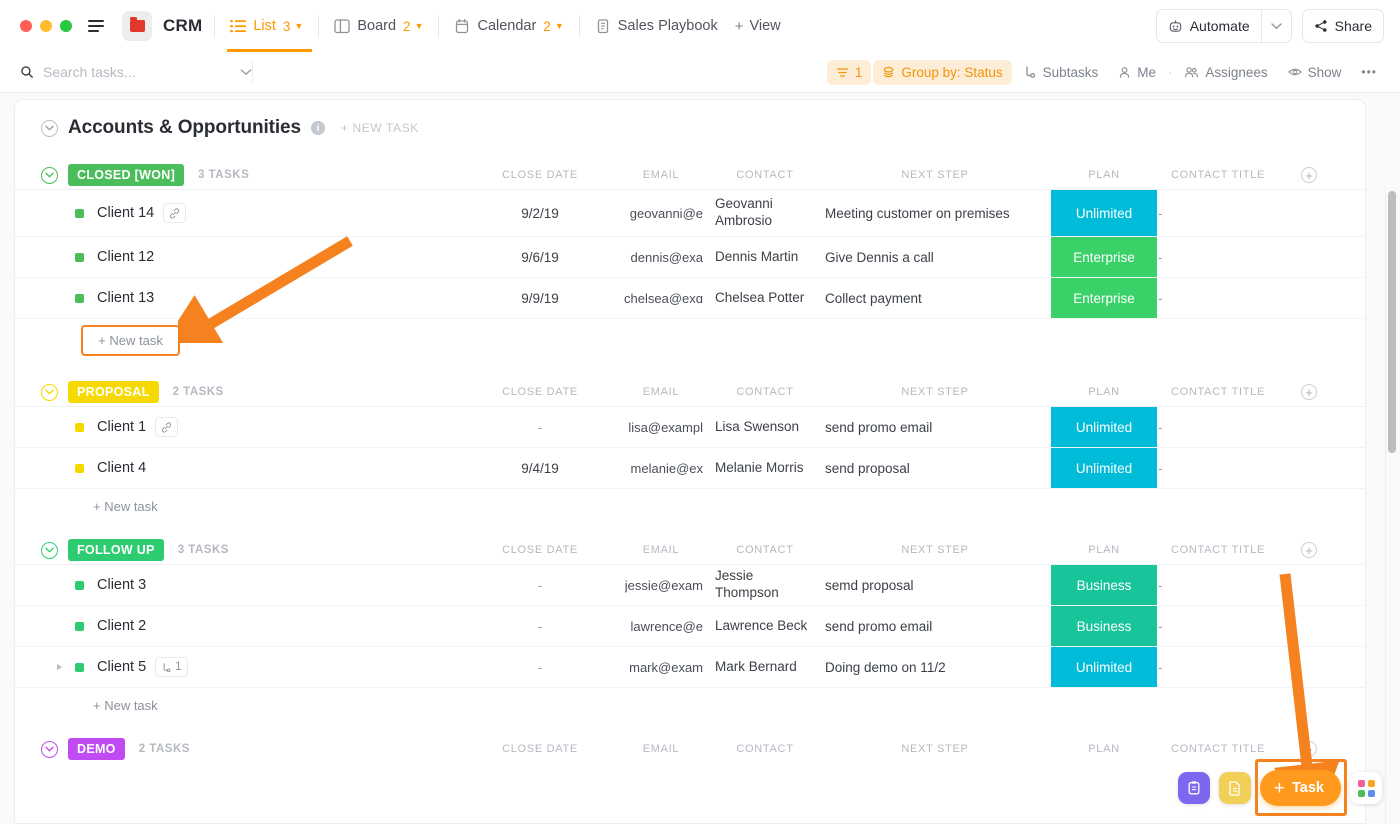 Image resolution: width=1400 pixels, height=824 pixels. What do you see at coordinates (661, 667) in the screenshot?
I see `email-cell: mark@exam` at bounding box center [661, 667].